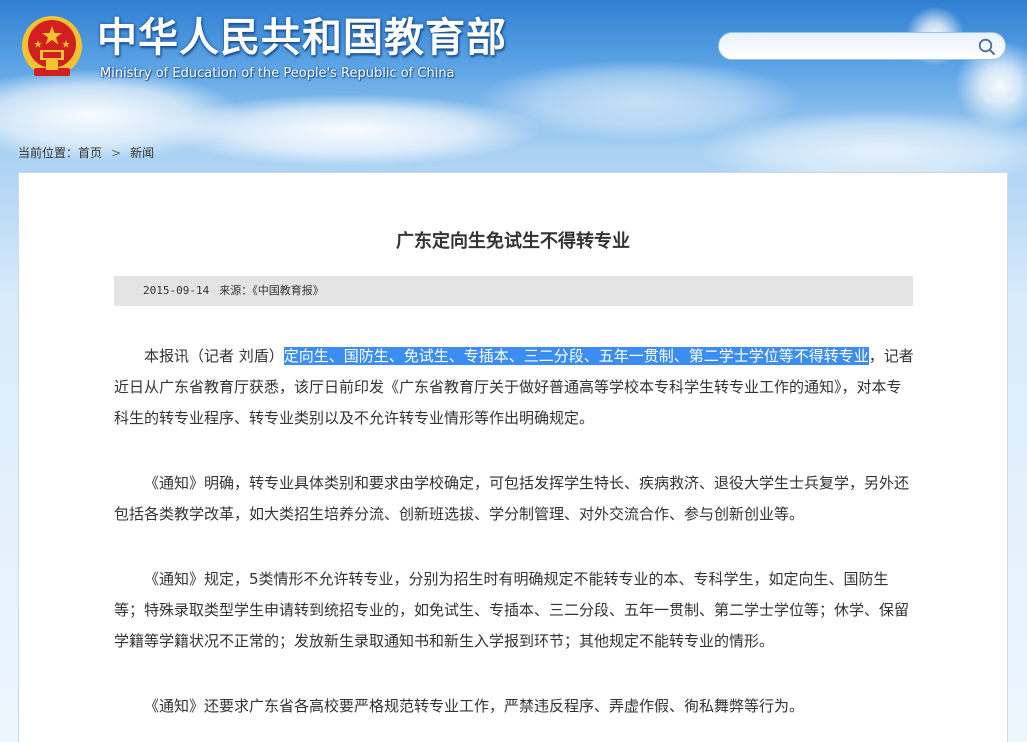 The height and width of the screenshot is (742, 1027). What do you see at coordinates (851, 47) in the screenshot?
I see `search-input` at bounding box center [851, 47].